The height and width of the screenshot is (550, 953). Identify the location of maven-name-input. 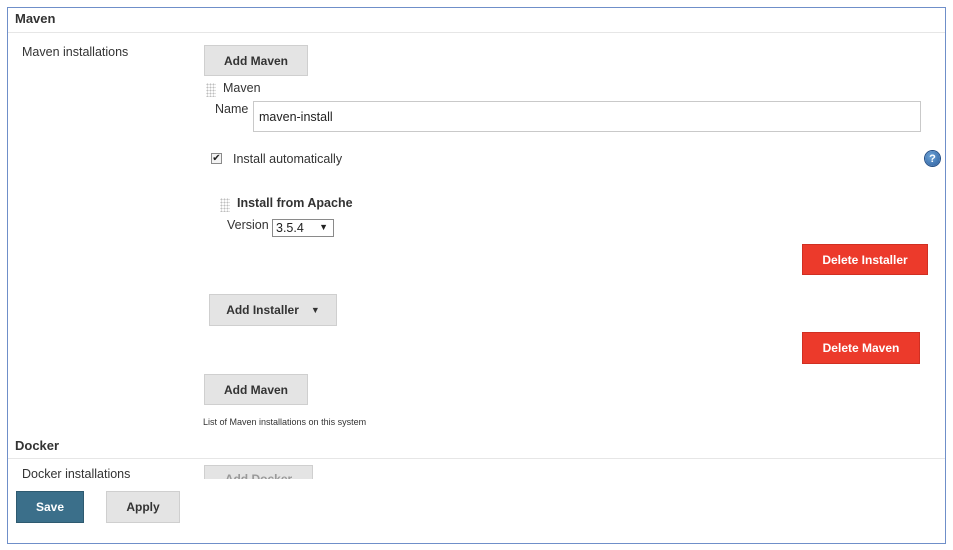
(587, 116).